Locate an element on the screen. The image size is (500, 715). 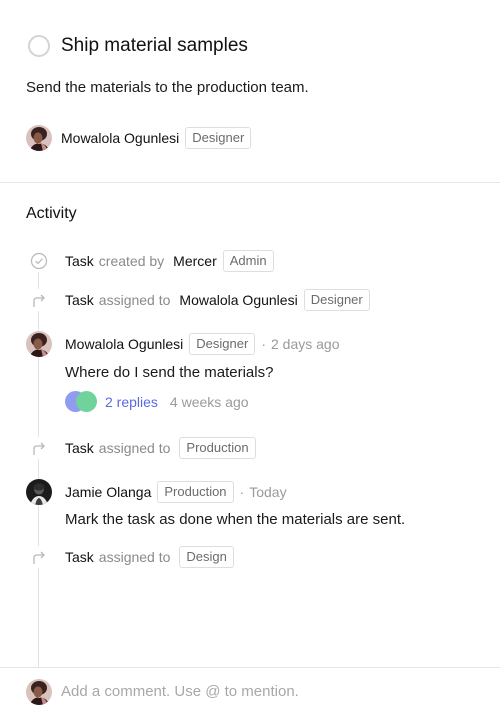
check-circle-icon is located at coordinates (39, 261).